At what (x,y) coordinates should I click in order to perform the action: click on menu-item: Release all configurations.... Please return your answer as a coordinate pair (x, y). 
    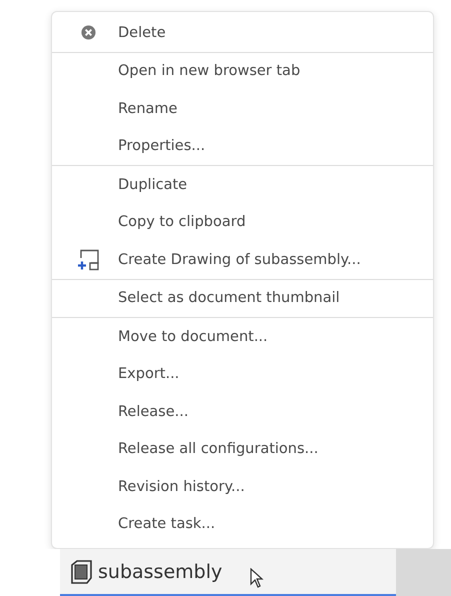
    Looking at the image, I should click on (242, 449).